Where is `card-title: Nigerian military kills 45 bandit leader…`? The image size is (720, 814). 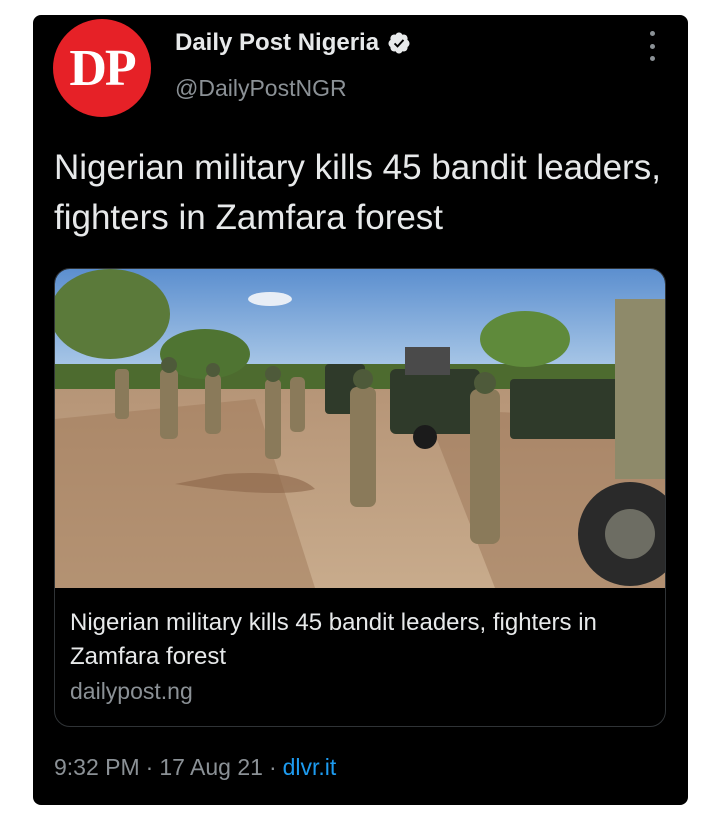
card-title: Nigerian military kills 45 bandit leader… is located at coordinates (333, 639).